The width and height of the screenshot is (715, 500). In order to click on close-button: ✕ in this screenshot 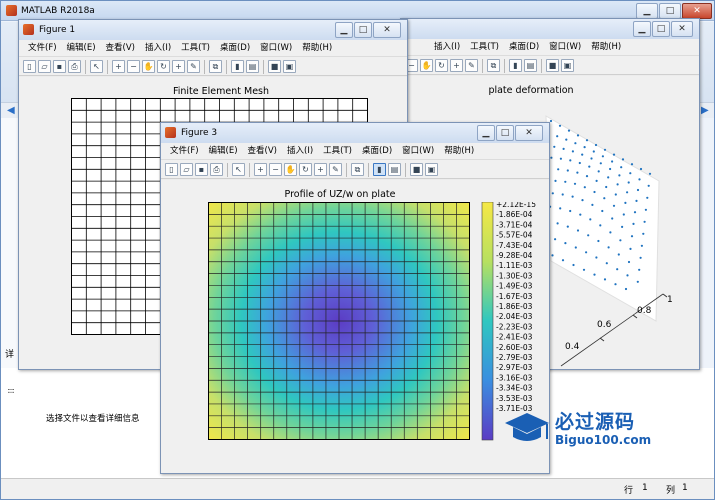, I will do `click(697, 11)`.